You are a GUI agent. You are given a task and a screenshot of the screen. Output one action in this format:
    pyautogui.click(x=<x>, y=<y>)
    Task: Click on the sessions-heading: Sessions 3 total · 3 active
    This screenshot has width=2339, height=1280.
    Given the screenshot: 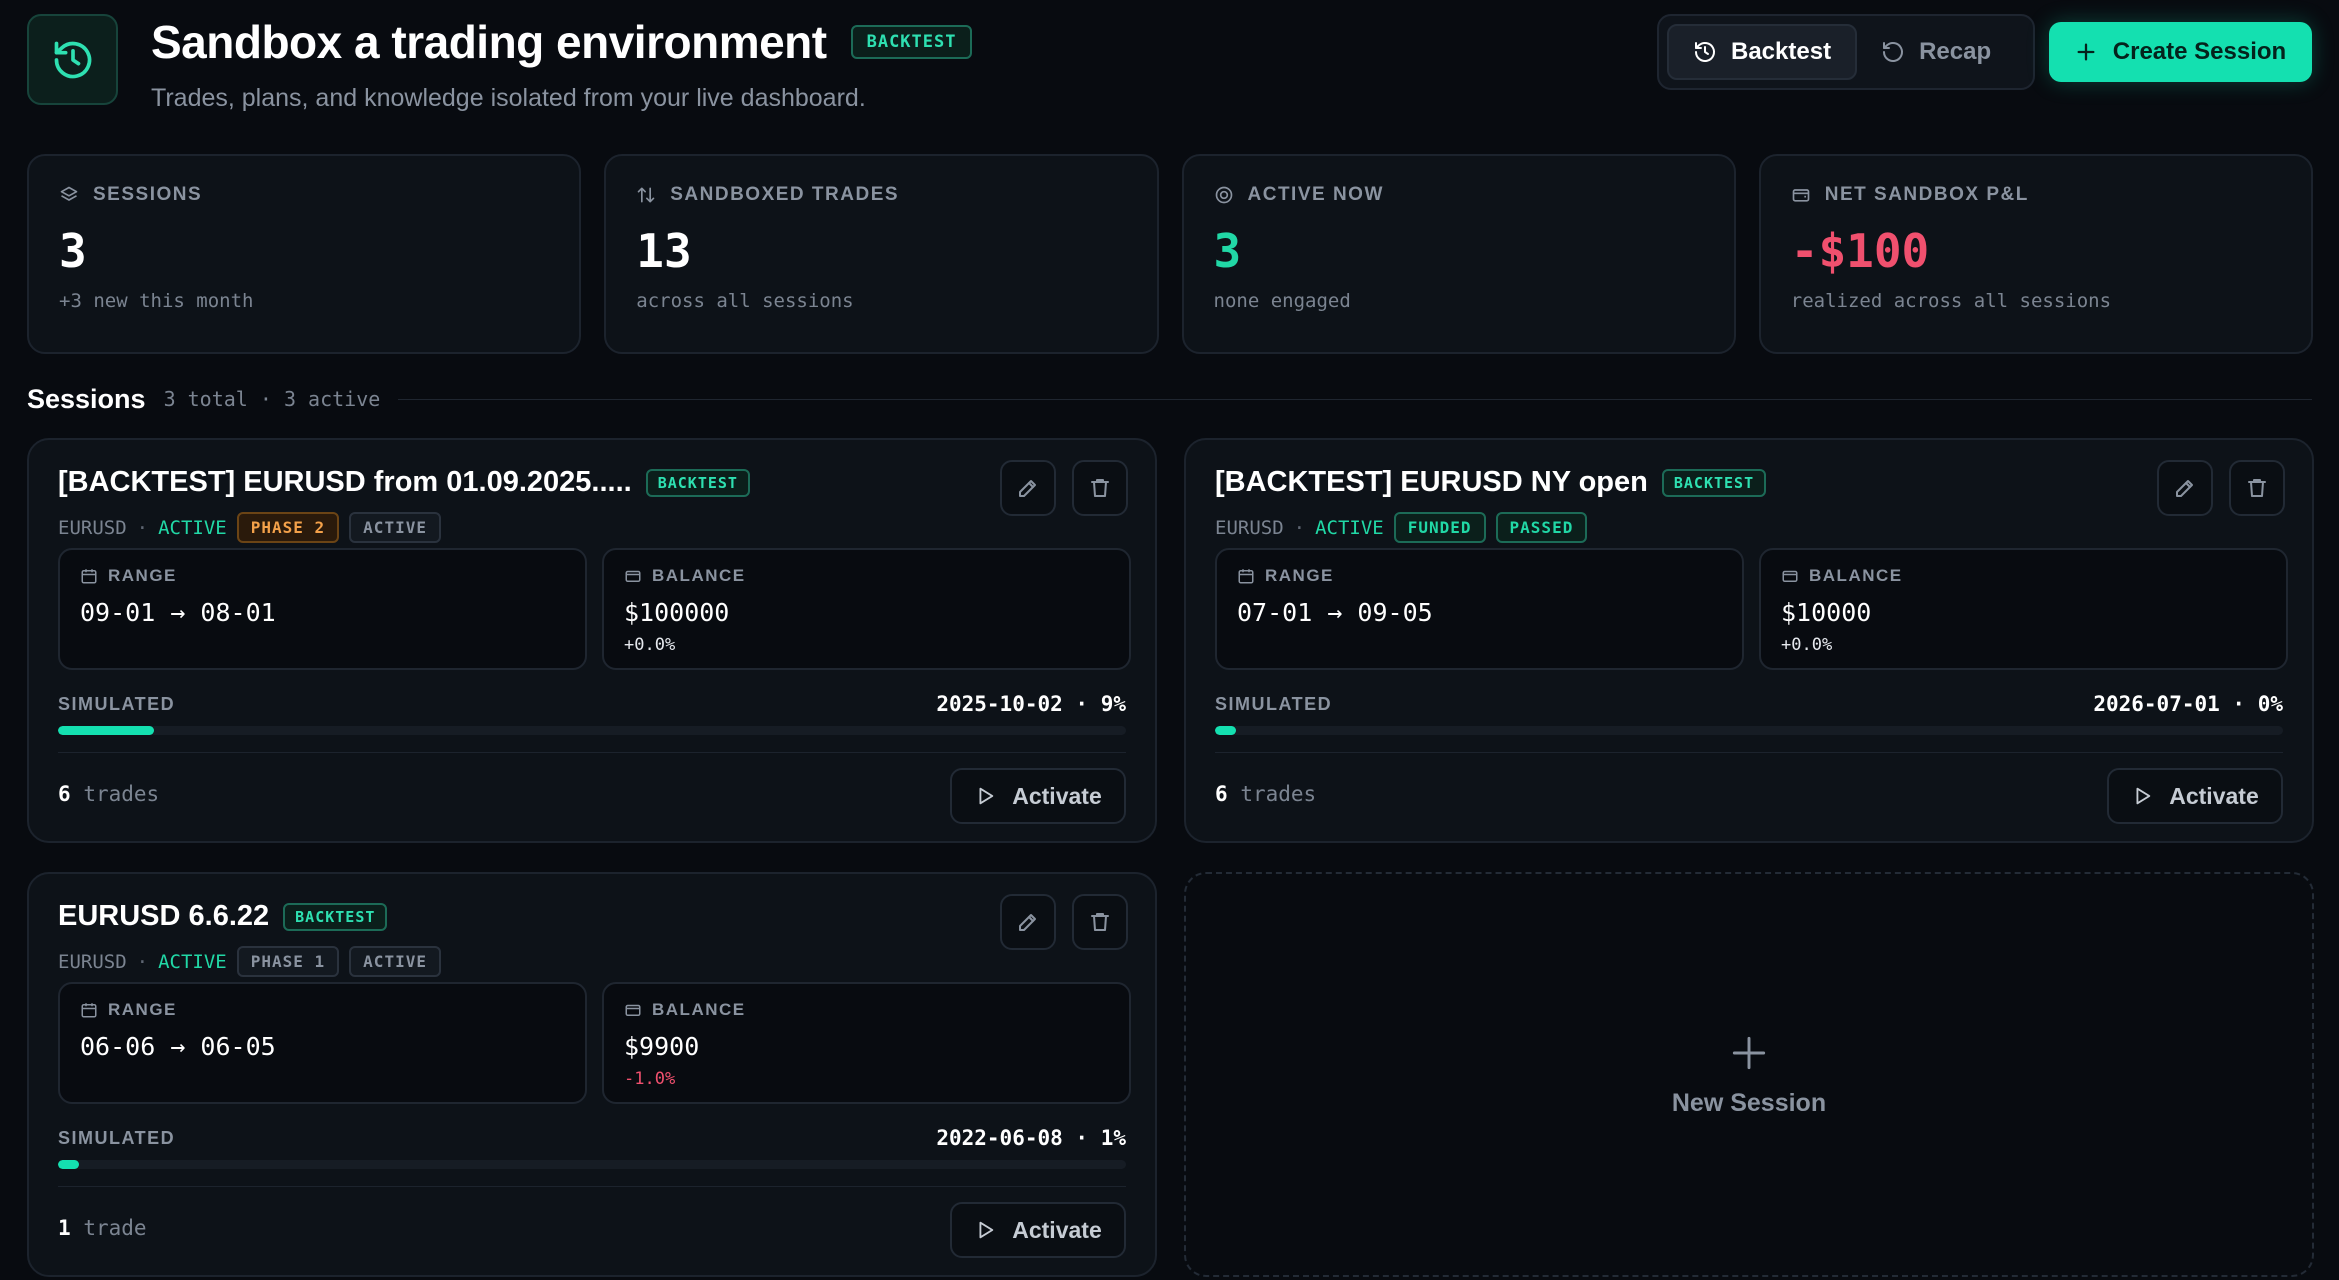 What is the action you would take?
    pyautogui.click(x=1169, y=399)
    